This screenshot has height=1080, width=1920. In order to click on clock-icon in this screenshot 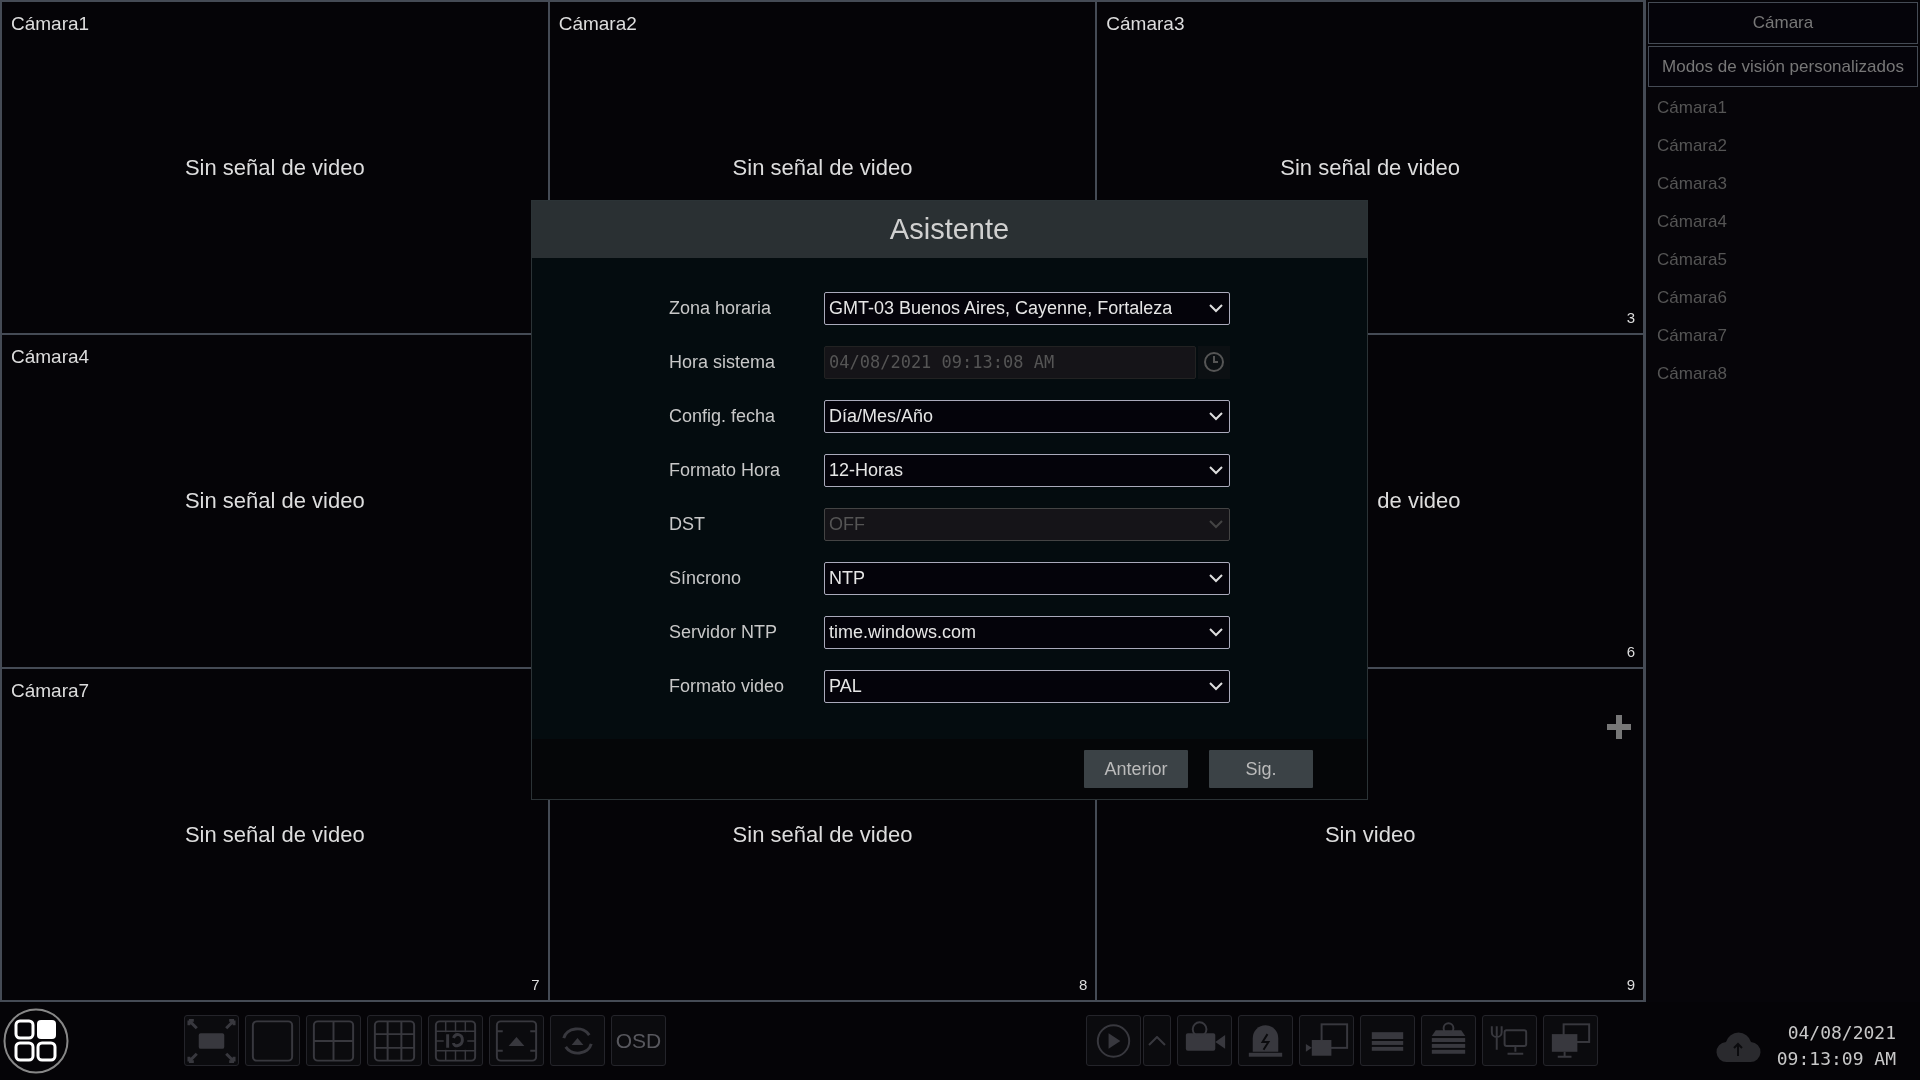, I will do `click(1214, 362)`.